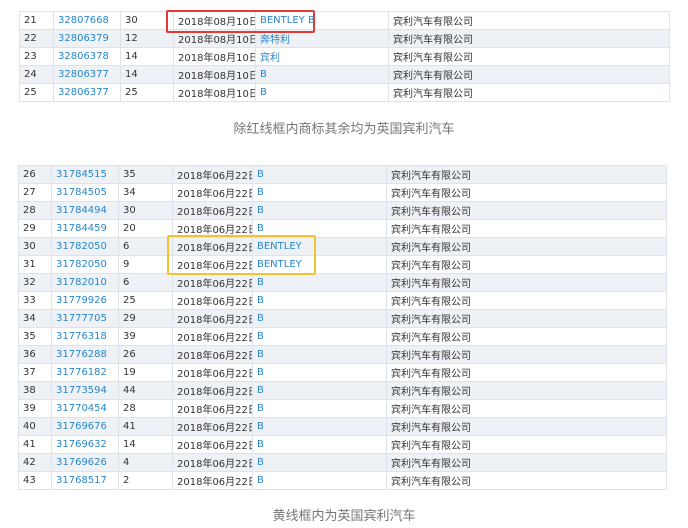 The width and height of the screenshot is (688, 528). I want to click on class-cell: 29, so click(145, 318).